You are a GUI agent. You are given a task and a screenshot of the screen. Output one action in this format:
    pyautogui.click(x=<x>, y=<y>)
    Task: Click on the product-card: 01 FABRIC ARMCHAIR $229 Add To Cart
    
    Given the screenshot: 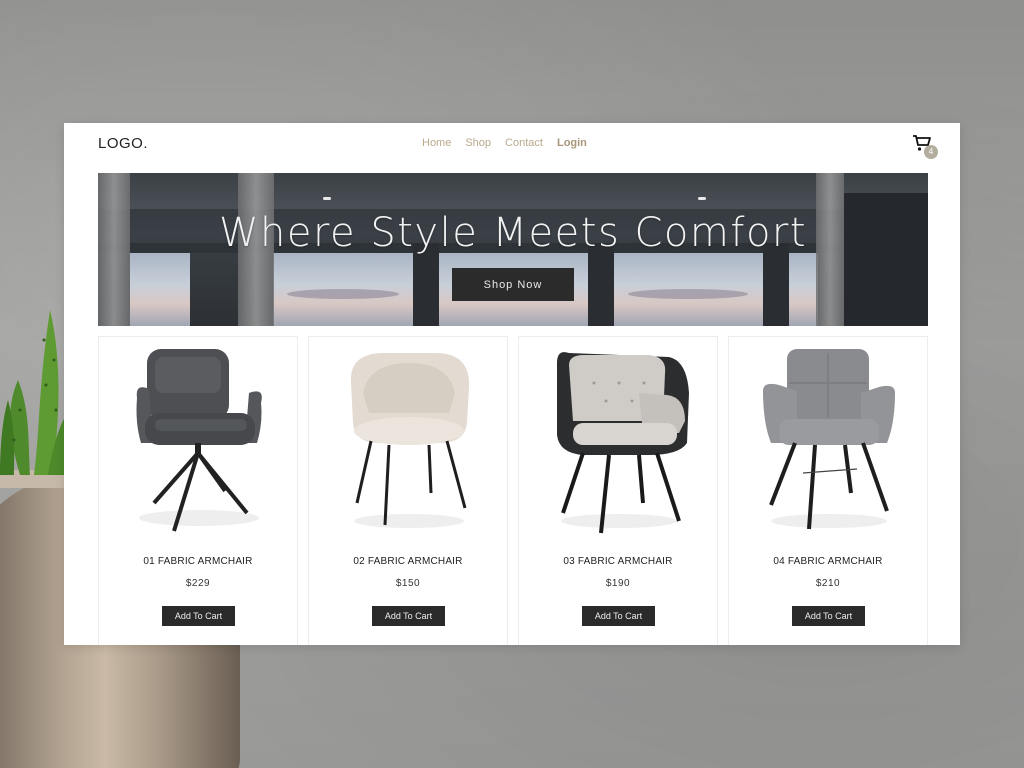 What is the action you would take?
    pyautogui.click(x=198, y=490)
    